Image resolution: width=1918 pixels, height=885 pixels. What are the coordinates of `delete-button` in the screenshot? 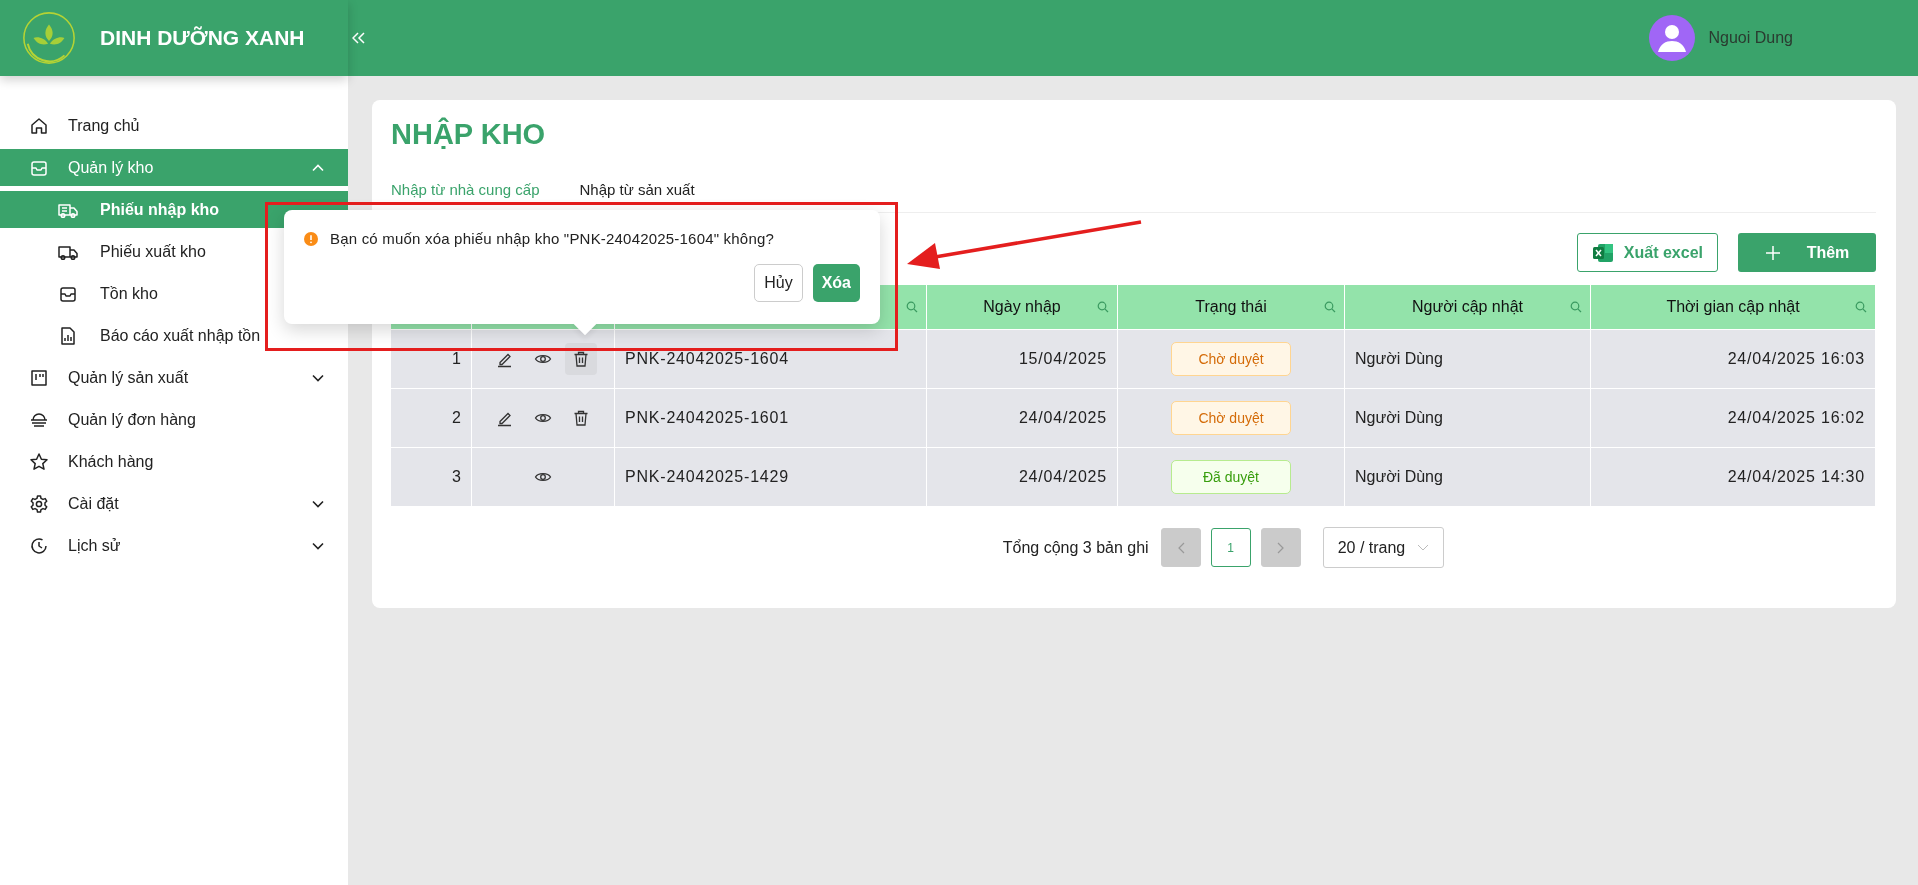 It's located at (581, 359).